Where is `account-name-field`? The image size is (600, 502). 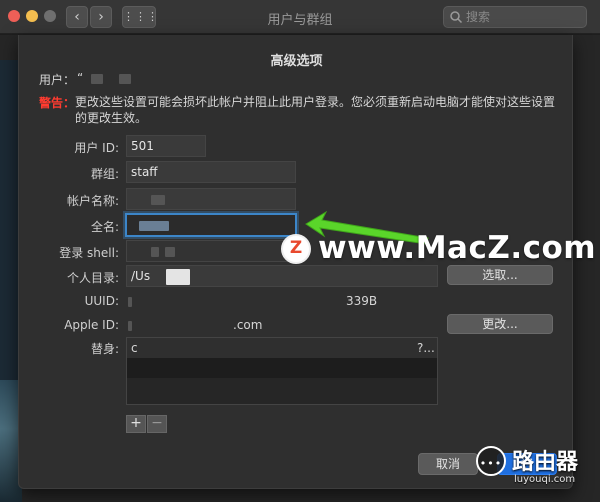
account-name-field is located at coordinates (211, 199).